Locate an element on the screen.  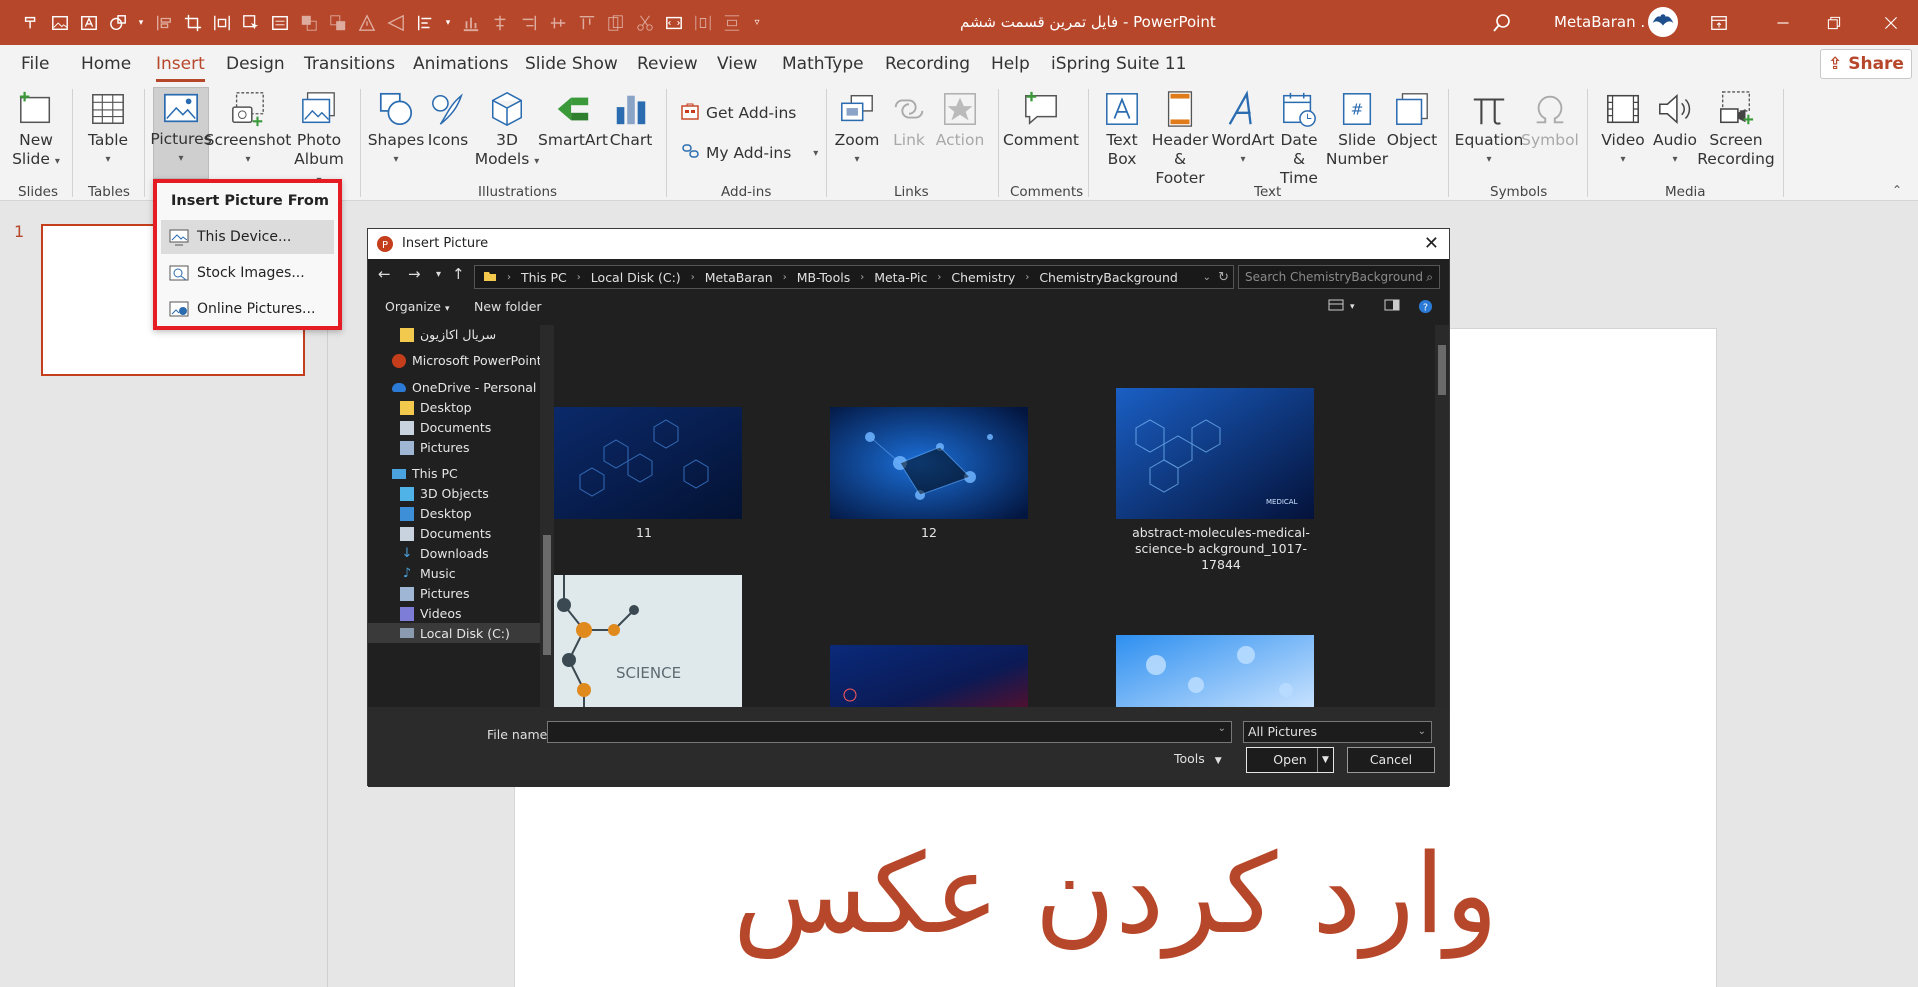
breadcrumb-item: MB-Tools is located at coordinates (824, 277).